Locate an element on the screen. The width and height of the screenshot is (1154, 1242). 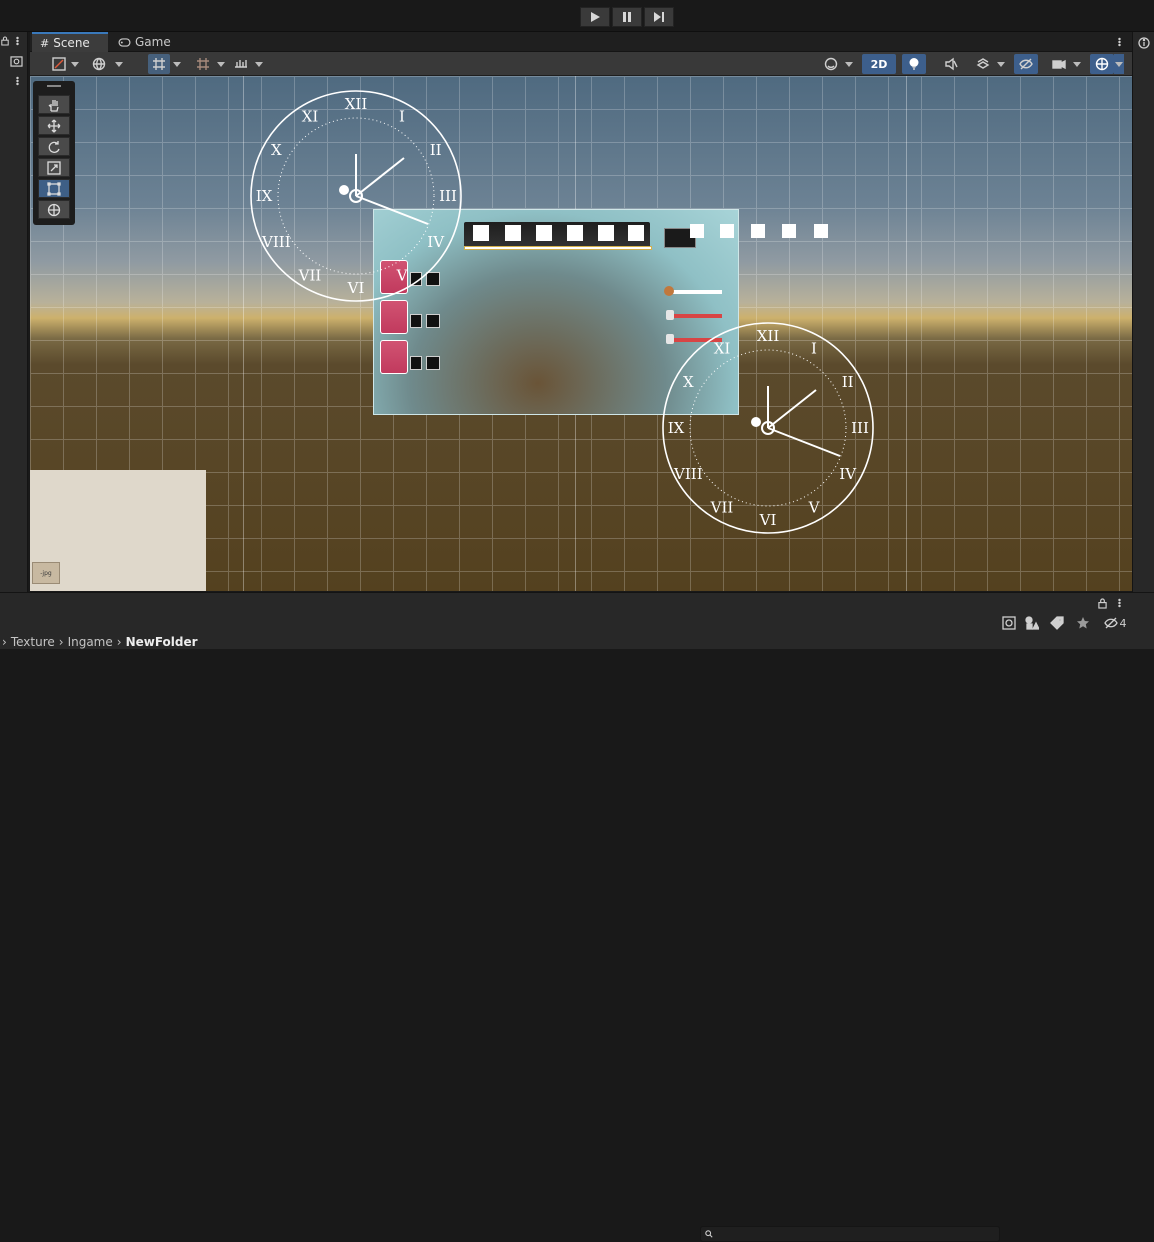
global-toggle-button is located at coordinates (99, 64).